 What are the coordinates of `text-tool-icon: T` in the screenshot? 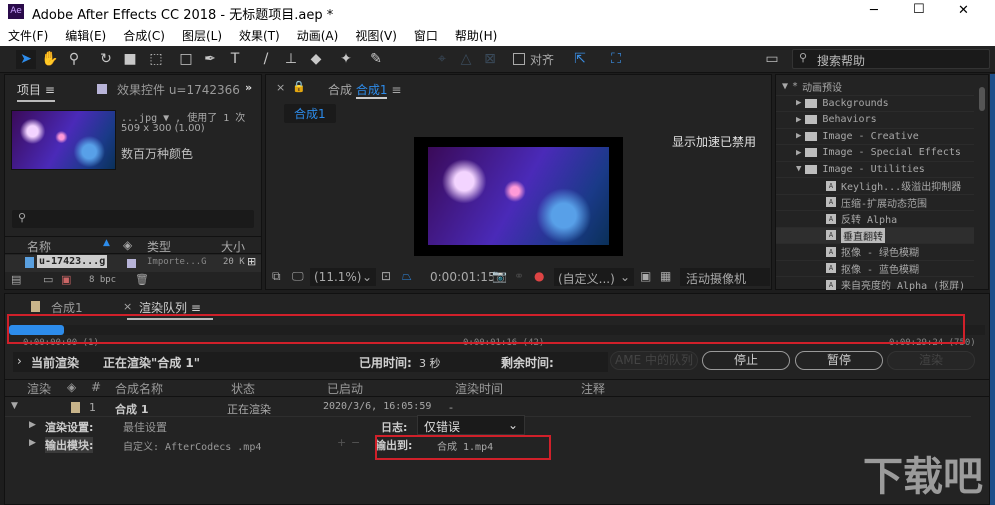 It's located at (235, 59).